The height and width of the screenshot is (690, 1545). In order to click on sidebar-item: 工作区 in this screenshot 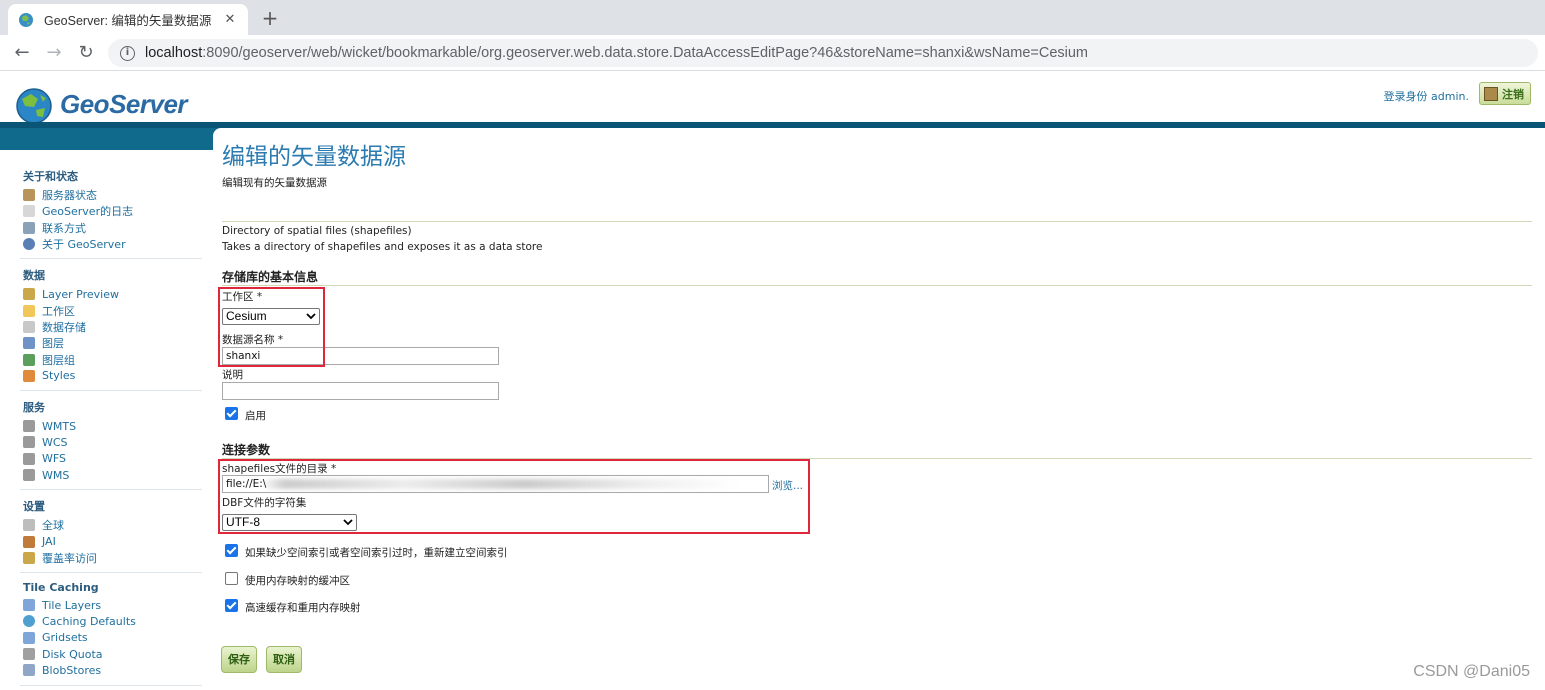, I will do `click(114, 310)`.